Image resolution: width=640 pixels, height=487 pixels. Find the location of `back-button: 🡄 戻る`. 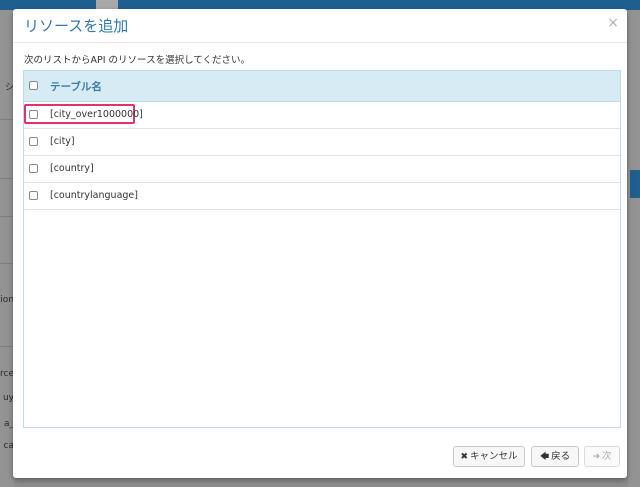

back-button: 🡄 戻る is located at coordinates (555, 456).